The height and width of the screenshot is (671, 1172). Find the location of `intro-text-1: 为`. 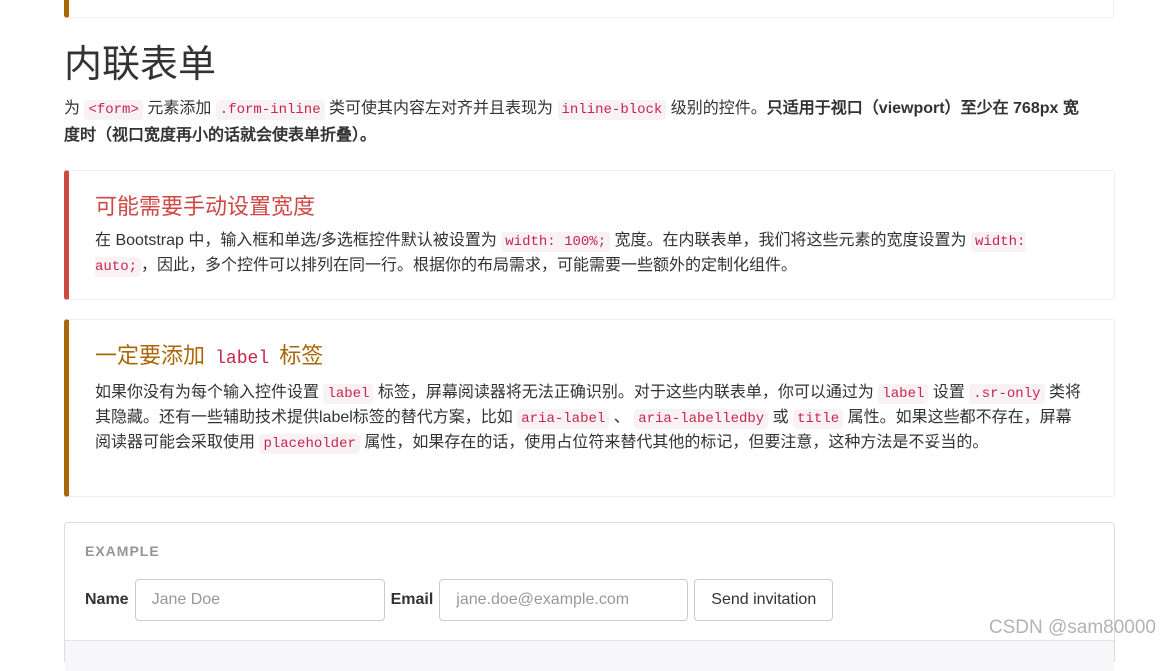

intro-text-1: 为 is located at coordinates (74, 108).